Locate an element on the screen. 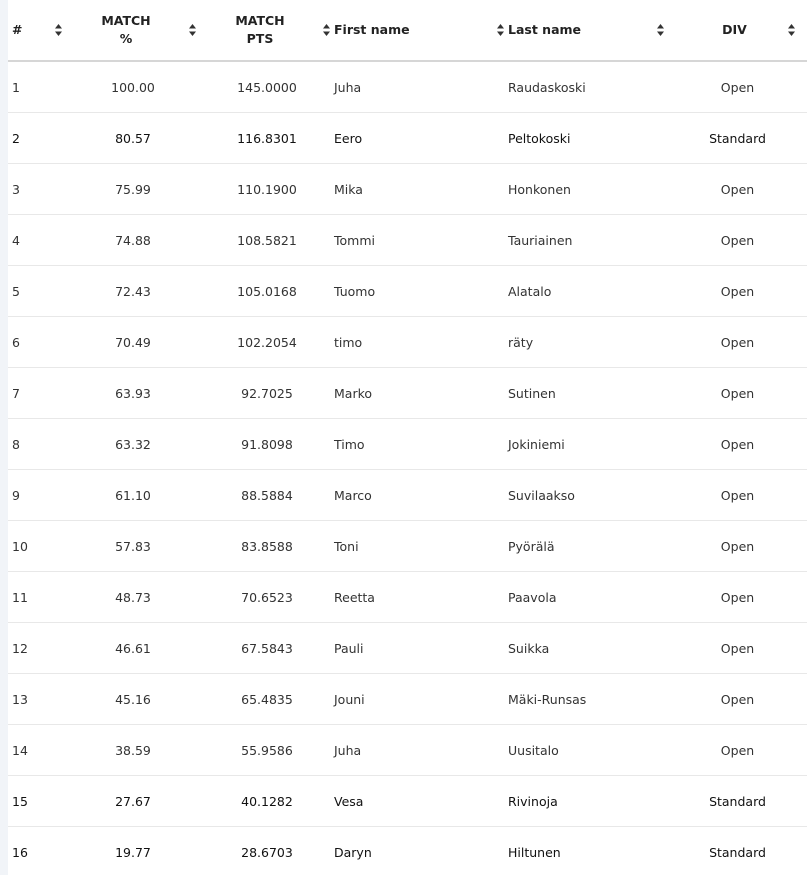 The height and width of the screenshot is (875, 807). table-row: 8 63.32 91.8098 Timo Jokiniemi Open is located at coordinates (407, 444).